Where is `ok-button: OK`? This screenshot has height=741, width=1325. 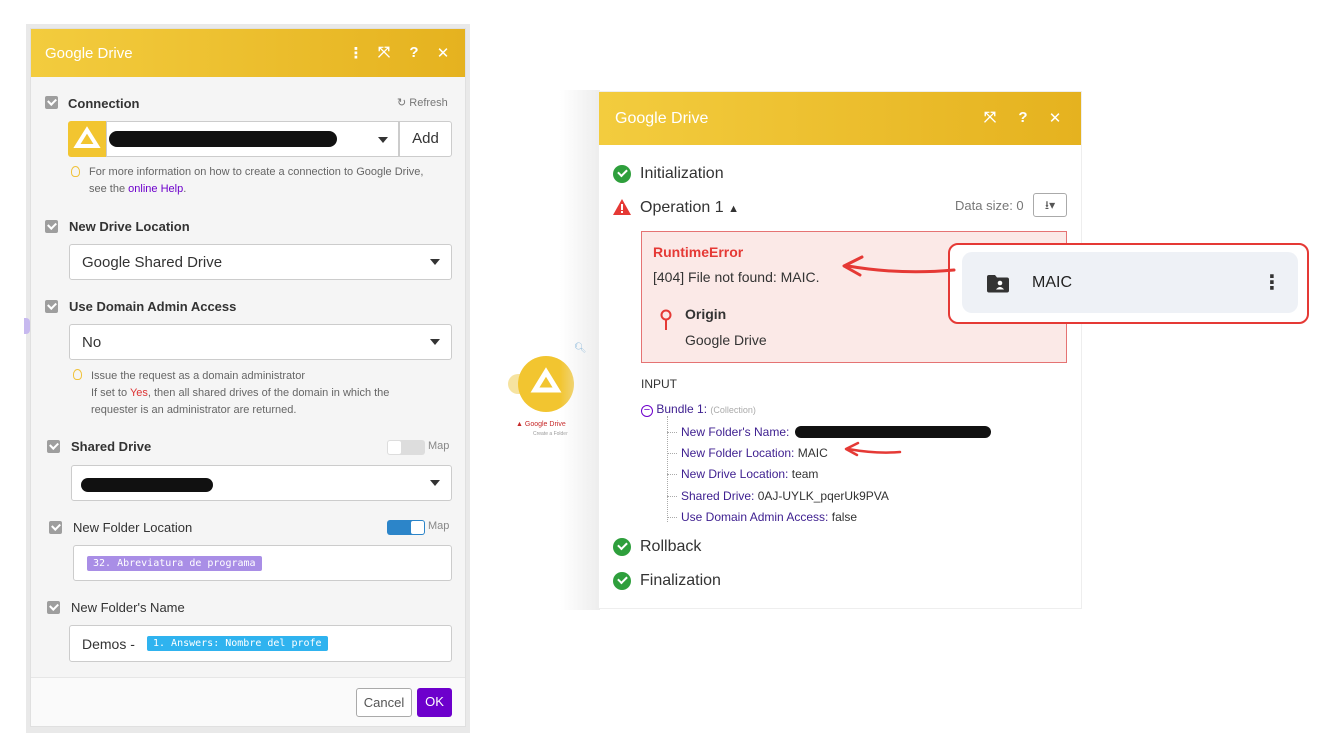 ok-button: OK is located at coordinates (434, 702).